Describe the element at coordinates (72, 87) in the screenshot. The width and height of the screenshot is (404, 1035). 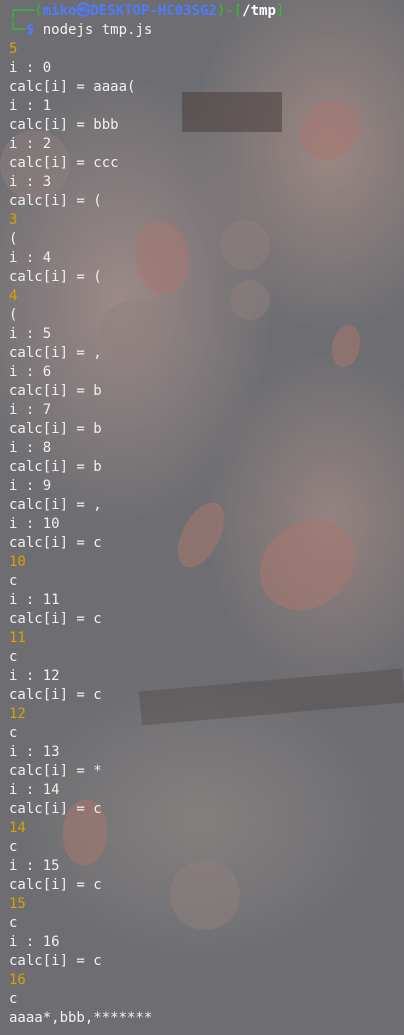
I see `output-line: calc[i] = aaaa(` at that location.